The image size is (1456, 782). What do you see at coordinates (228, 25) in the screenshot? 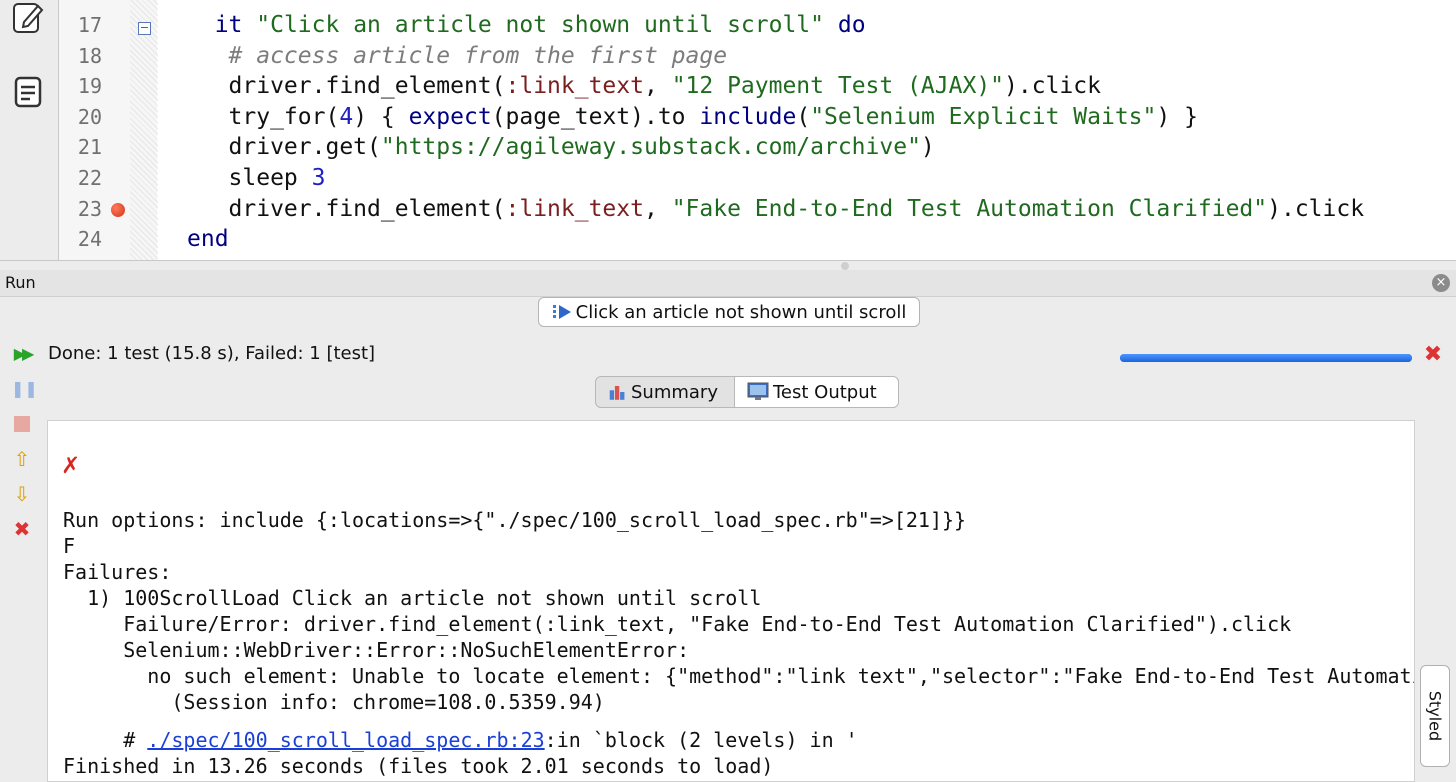
I see `code-token: it` at bounding box center [228, 25].